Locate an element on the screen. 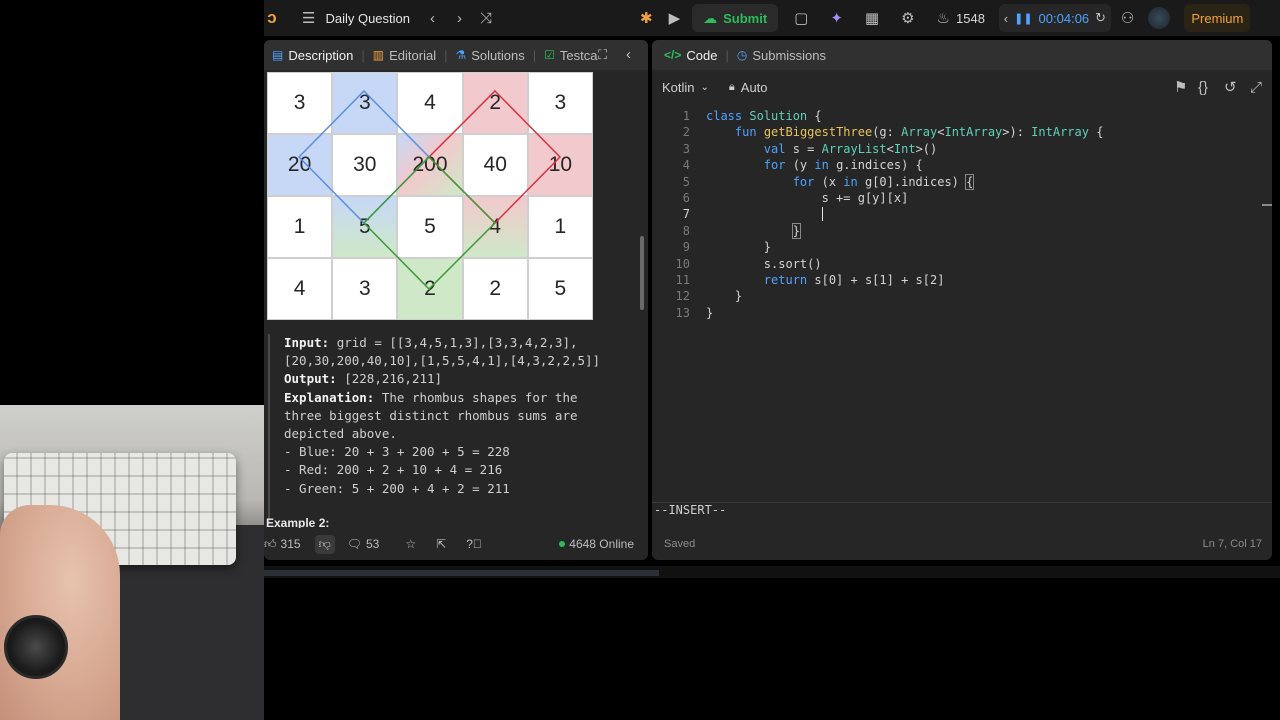 This screenshot has height=720, width=1280. testcase-check-icon: ☑ is located at coordinates (549, 55).